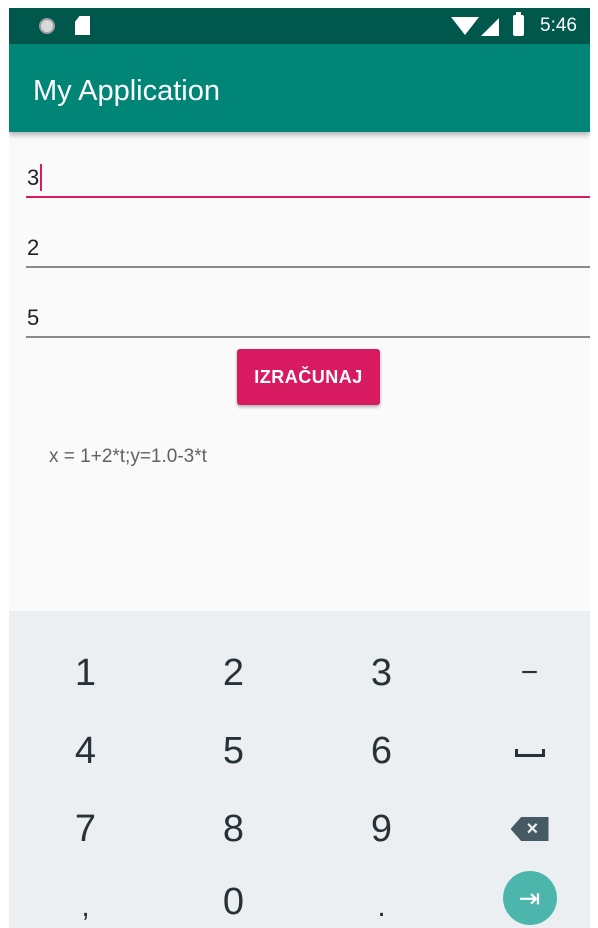  I want to click on key-period: ., so click(381, 898).